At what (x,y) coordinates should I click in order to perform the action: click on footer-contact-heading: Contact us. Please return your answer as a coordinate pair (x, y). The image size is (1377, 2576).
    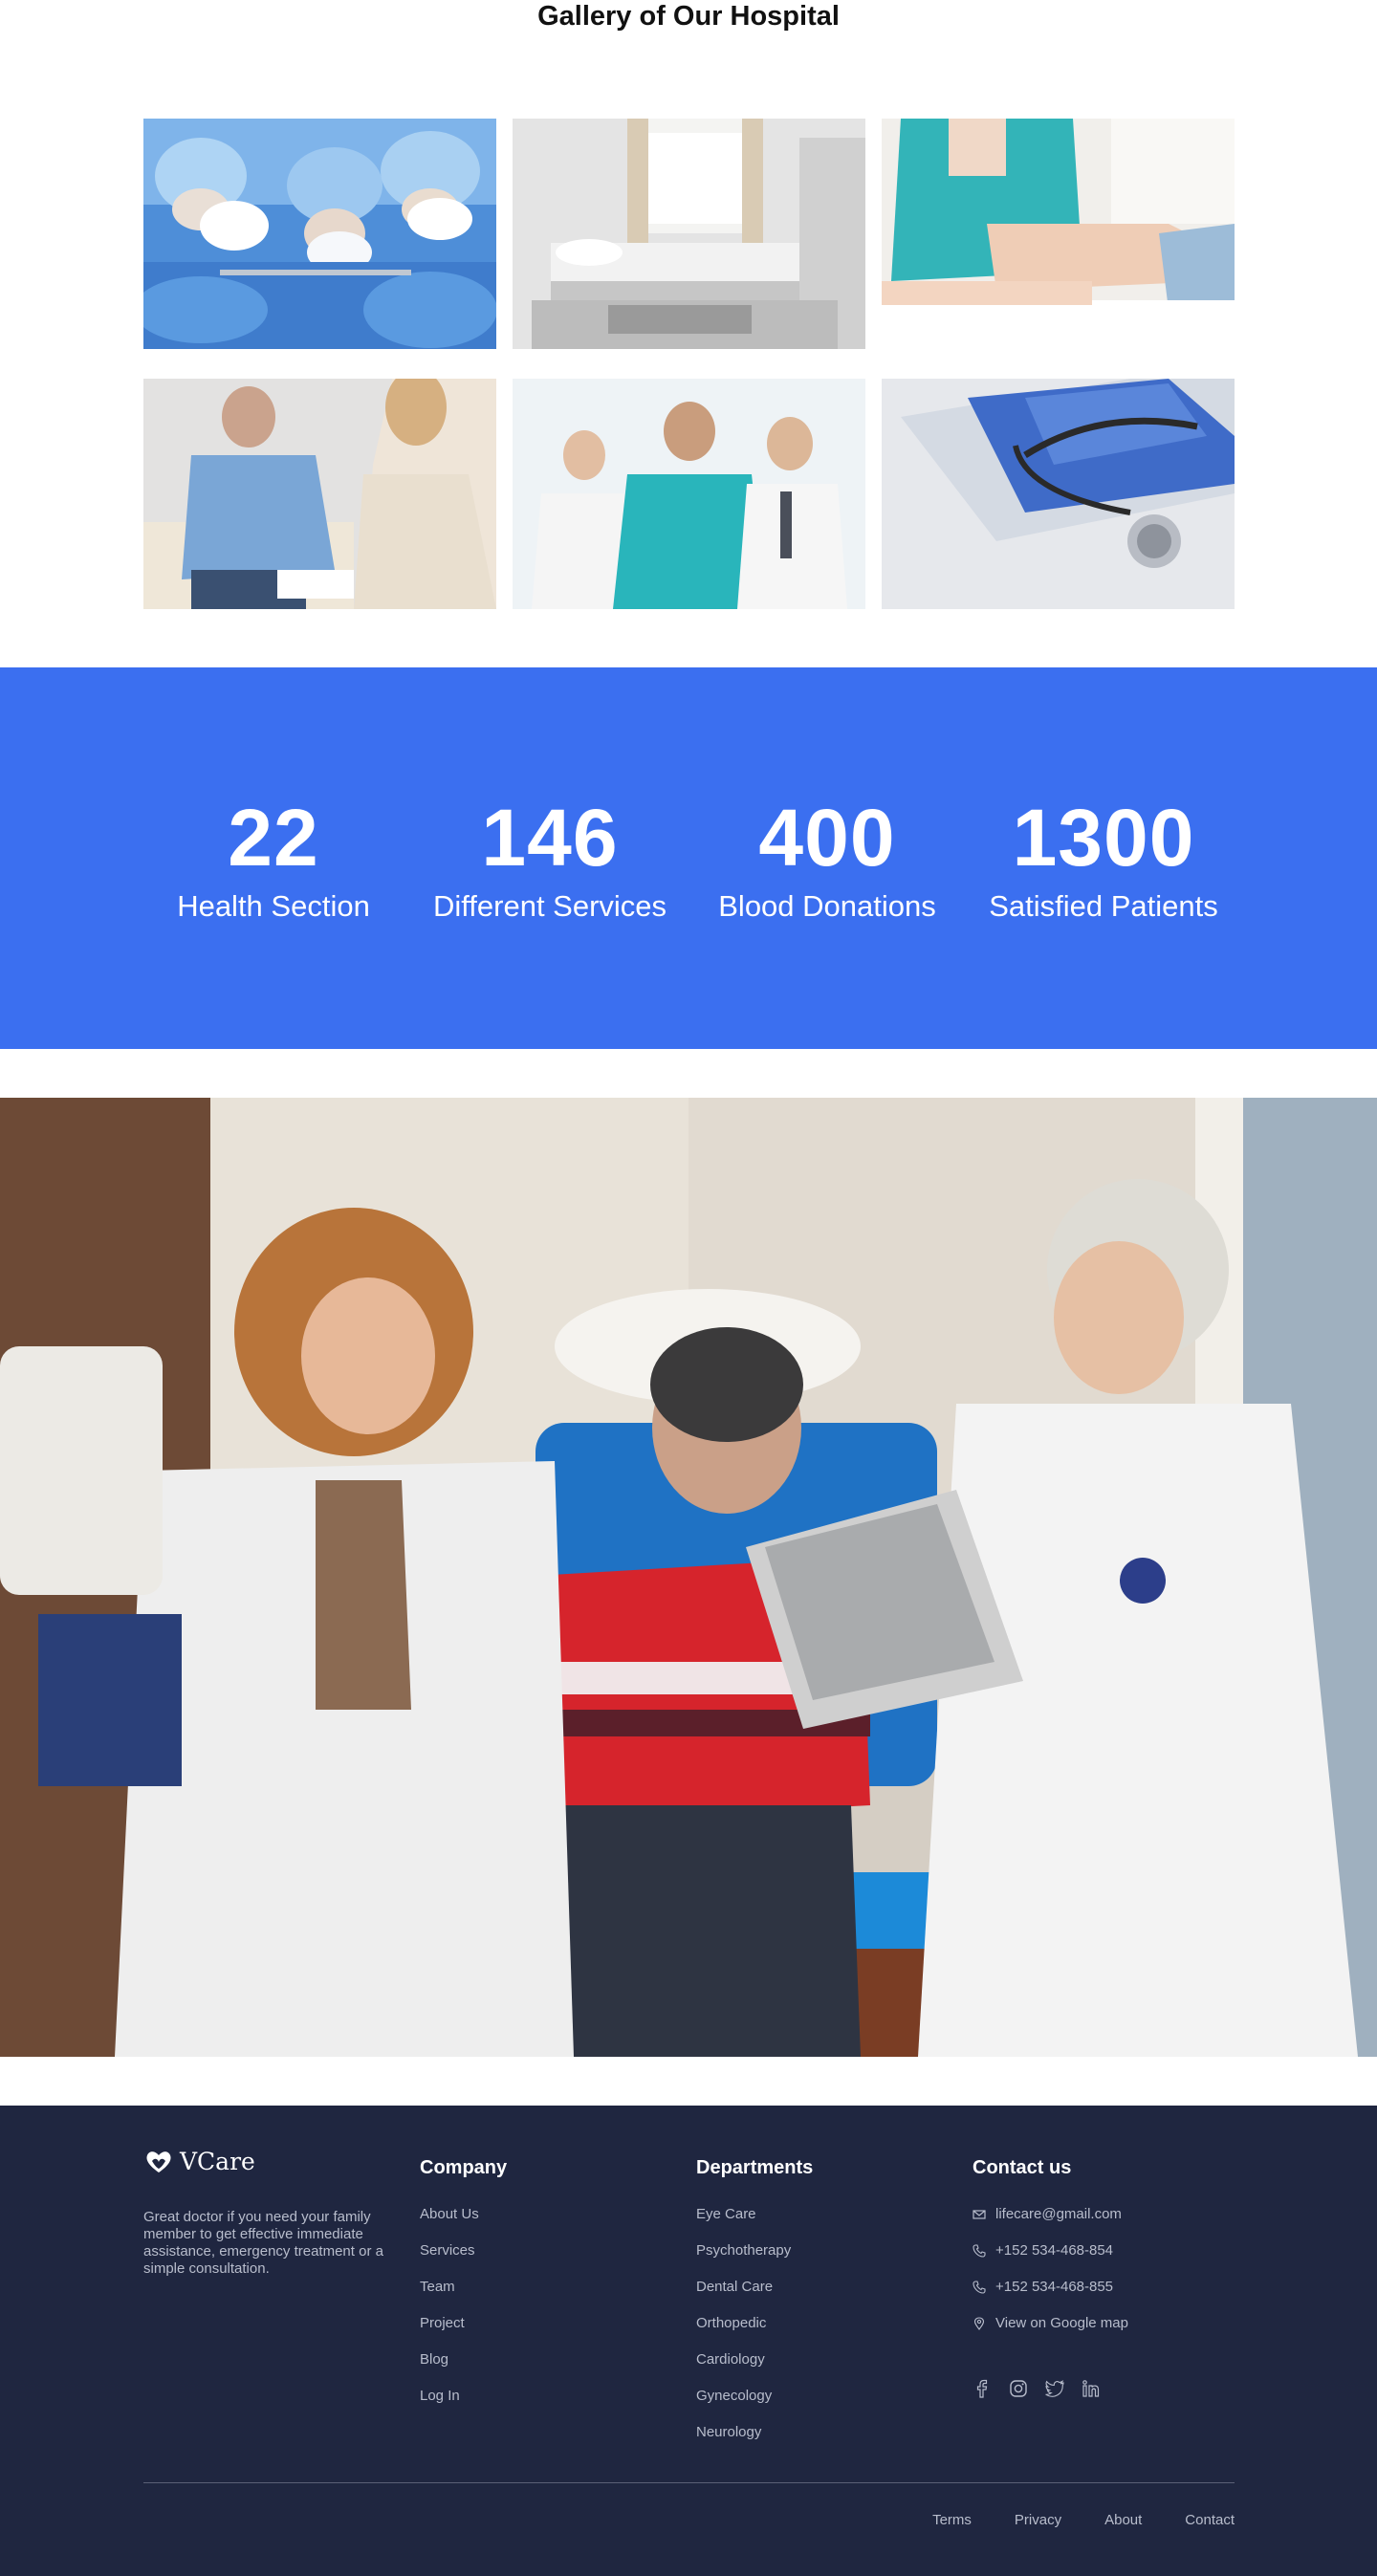
    Looking at the image, I should click on (1023, 2167).